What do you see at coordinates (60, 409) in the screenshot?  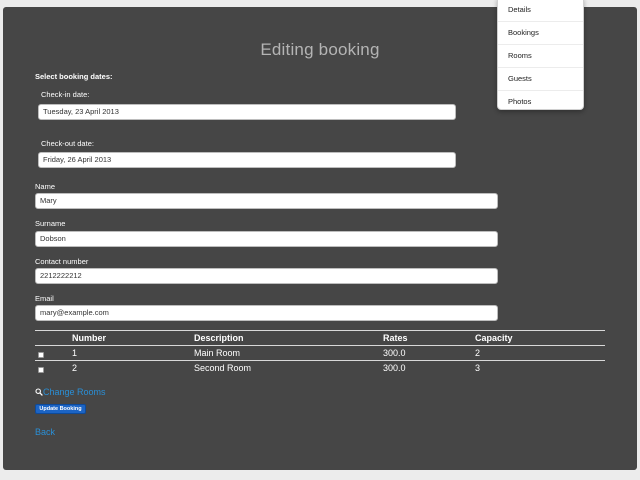 I see `update-booking-button: Update Booking` at bounding box center [60, 409].